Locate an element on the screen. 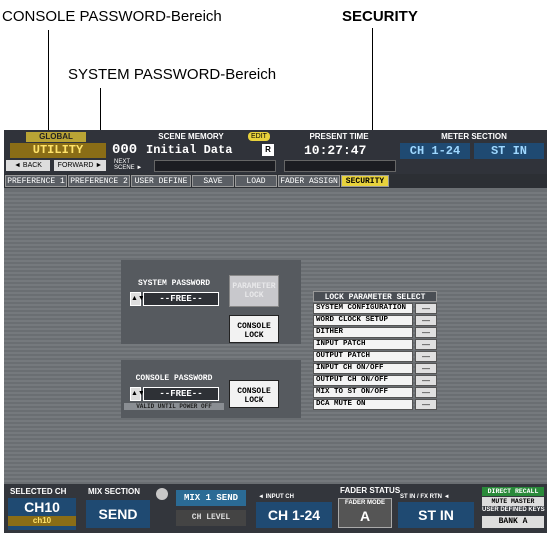 This screenshot has height=533, width=547. fader-status-label: FADER STATUS is located at coordinates (370, 490).